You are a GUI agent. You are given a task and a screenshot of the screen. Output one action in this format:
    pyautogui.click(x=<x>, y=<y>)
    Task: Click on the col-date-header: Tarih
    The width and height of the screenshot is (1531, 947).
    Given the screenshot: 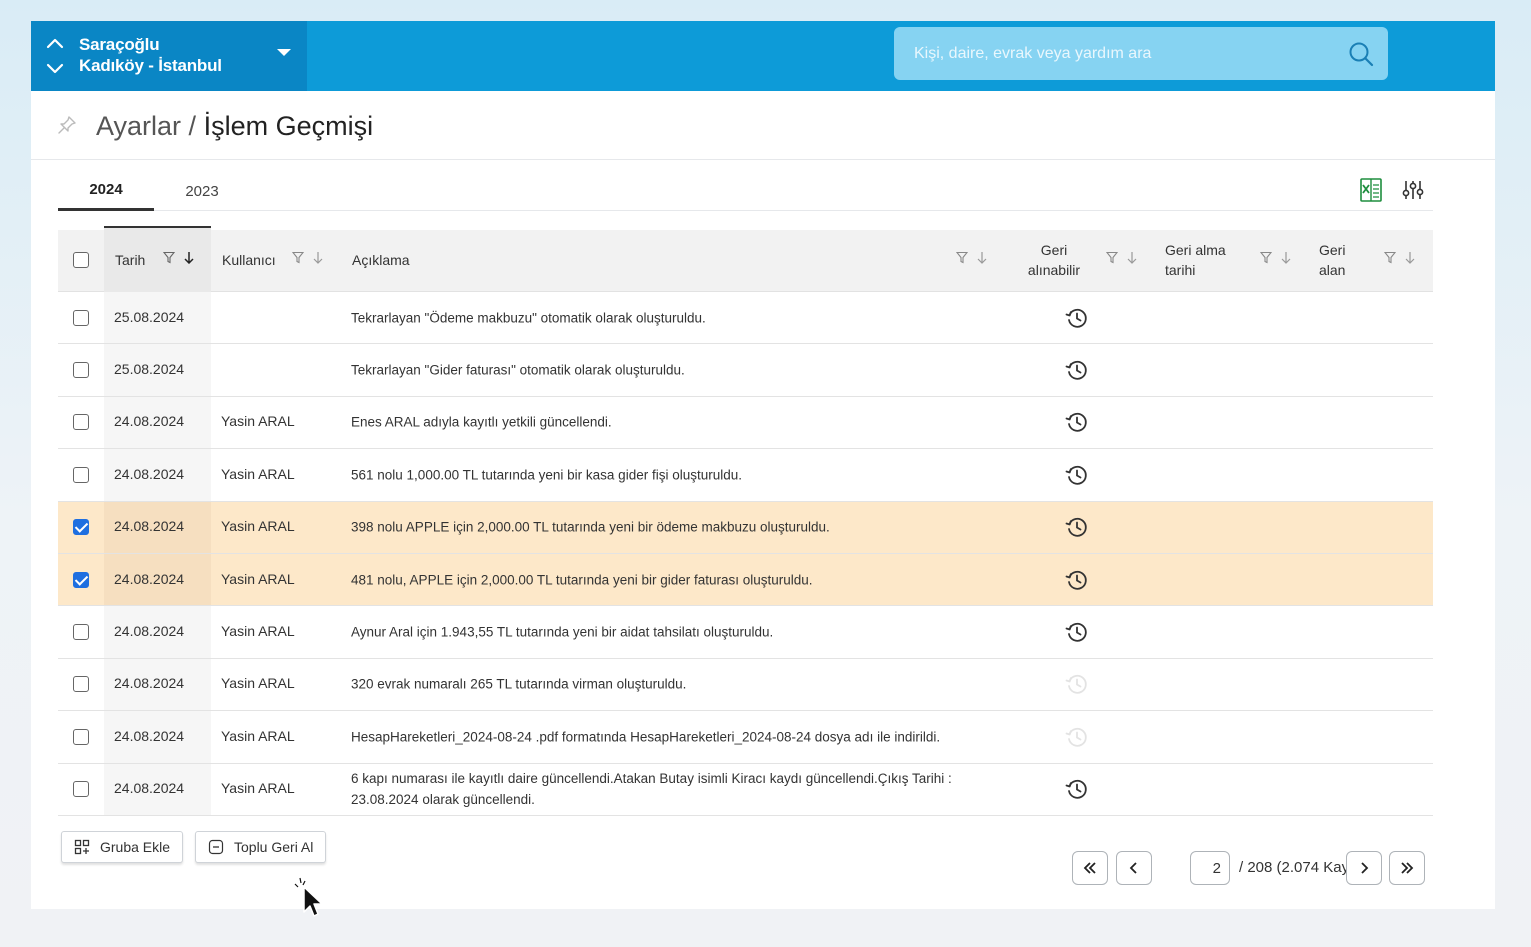 What is the action you would take?
    pyautogui.click(x=130, y=260)
    